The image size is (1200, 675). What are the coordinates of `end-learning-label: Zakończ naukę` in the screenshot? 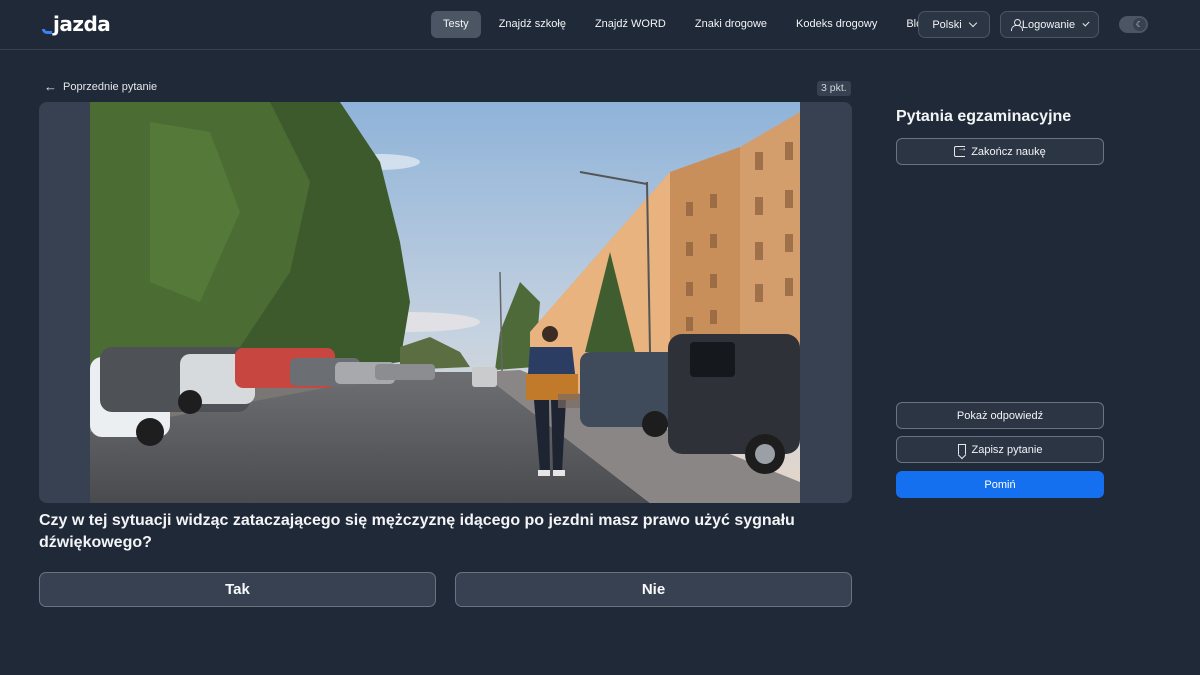 It's located at (1008, 151).